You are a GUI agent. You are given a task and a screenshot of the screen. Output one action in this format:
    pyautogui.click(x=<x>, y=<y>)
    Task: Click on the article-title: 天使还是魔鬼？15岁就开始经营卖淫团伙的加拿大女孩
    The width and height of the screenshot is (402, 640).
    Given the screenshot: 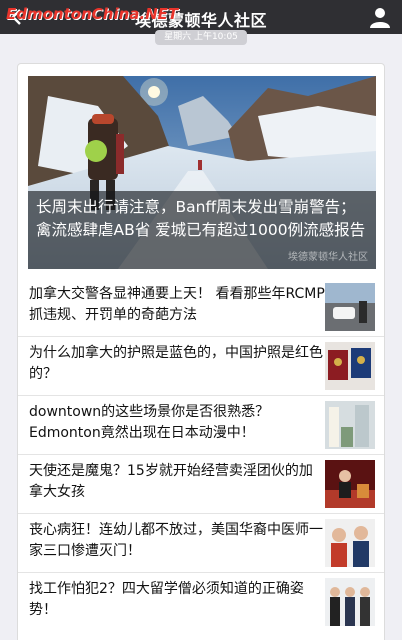 What is the action you would take?
    pyautogui.click(x=171, y=481)
    